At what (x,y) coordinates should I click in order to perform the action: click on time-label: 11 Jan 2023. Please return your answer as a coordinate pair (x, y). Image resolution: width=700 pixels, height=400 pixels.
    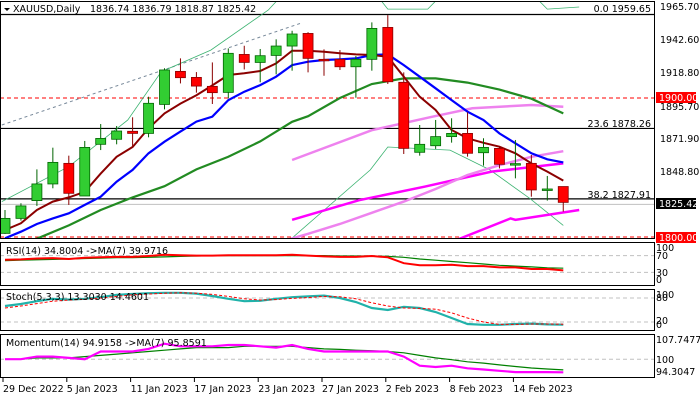
    Looking at the image, I should click on (159, 389).